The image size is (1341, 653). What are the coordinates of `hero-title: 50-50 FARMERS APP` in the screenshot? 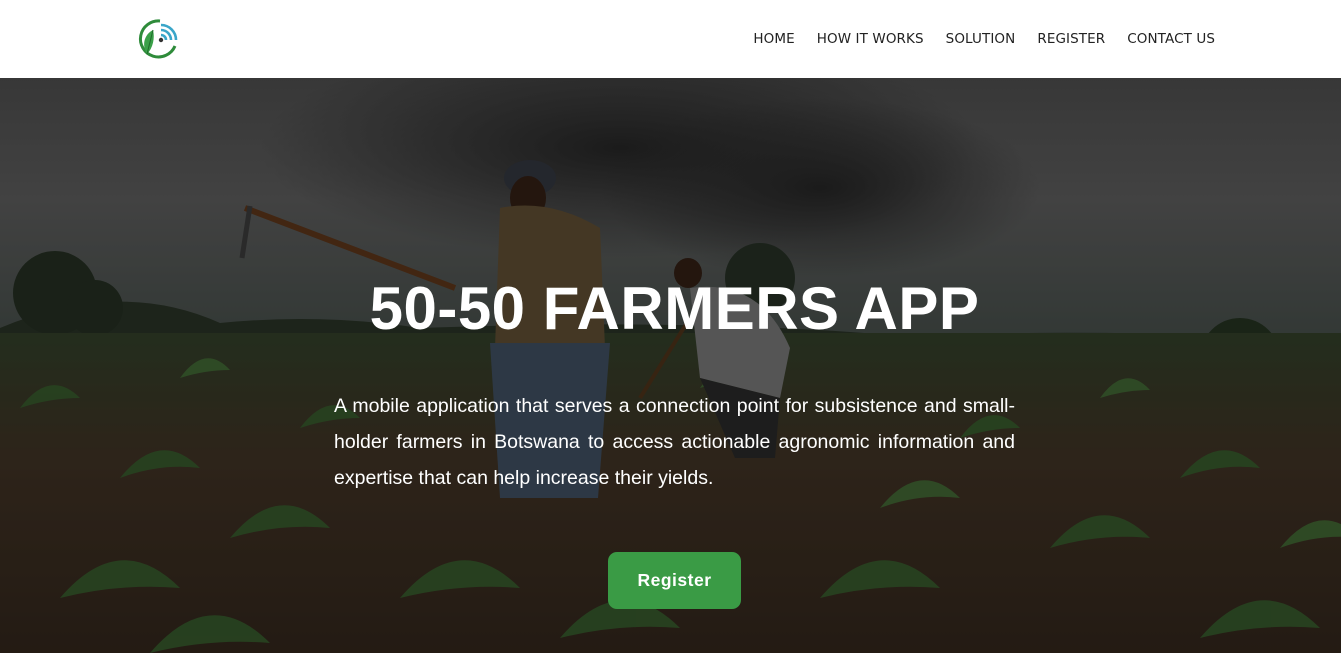 It's located at (674, 308).